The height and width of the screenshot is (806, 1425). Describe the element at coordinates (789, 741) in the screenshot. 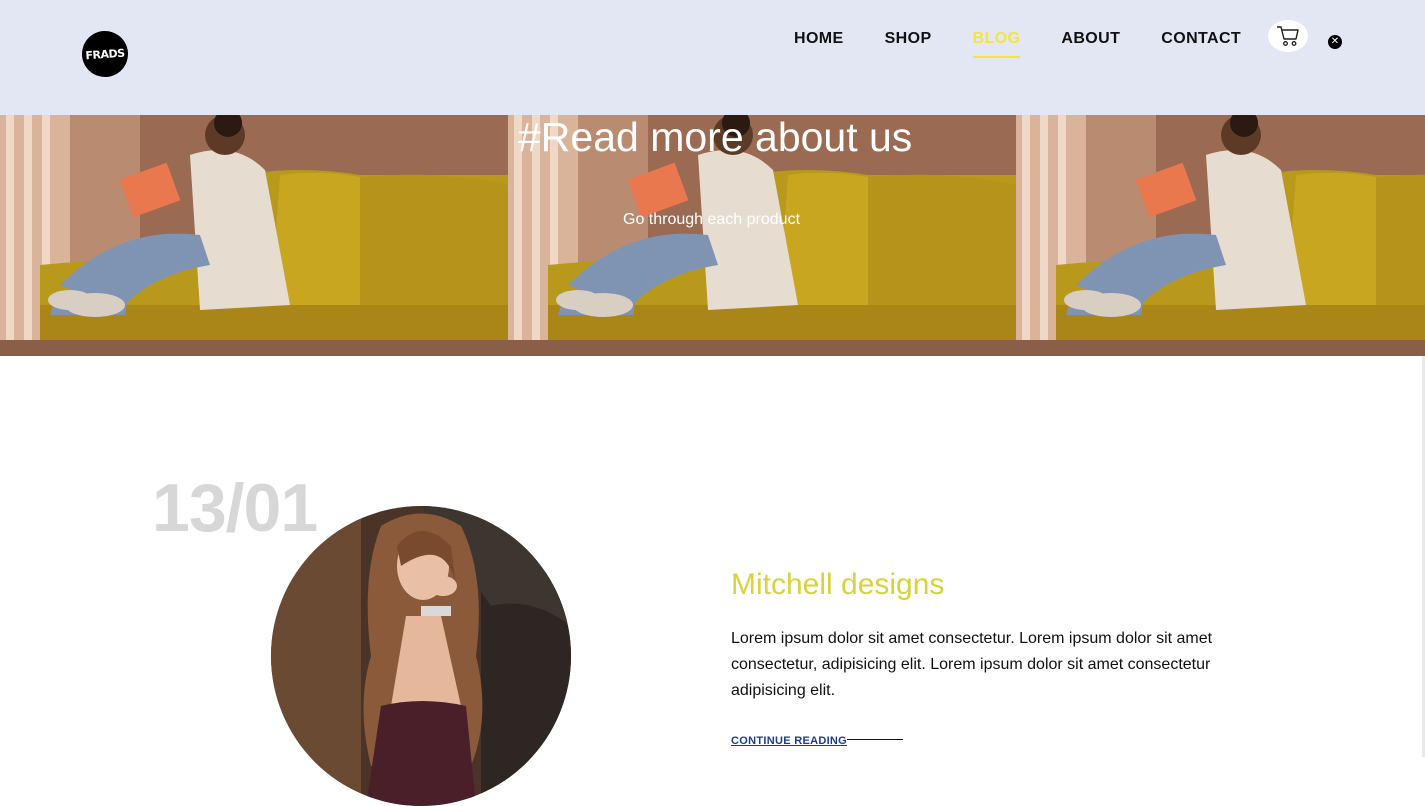

I see `continue-reading-link: CONTINUE READING` at that location.